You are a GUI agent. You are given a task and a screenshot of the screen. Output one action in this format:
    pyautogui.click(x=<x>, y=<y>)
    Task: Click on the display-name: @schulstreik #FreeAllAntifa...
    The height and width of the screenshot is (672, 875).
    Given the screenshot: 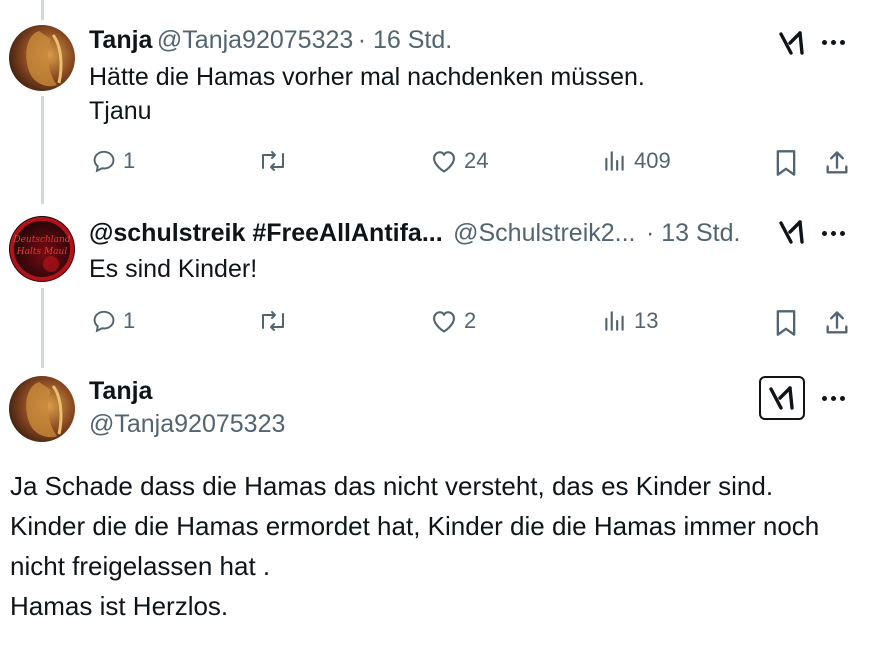 What is the action you would take?
    pyautogui.click(x=266, y=233)
    